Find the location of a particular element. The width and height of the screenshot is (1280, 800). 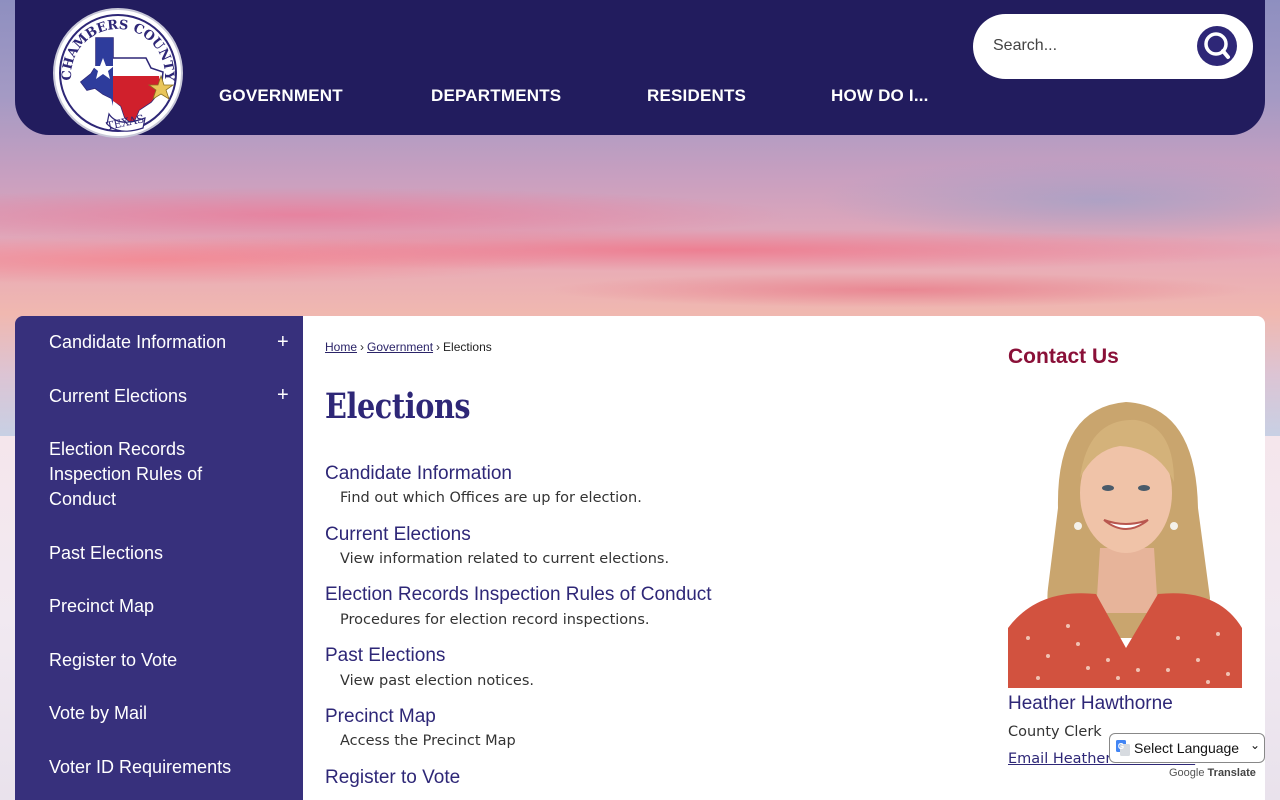

entry-link-precinct-map: Precinct Map is located at coordinates (380, 717).